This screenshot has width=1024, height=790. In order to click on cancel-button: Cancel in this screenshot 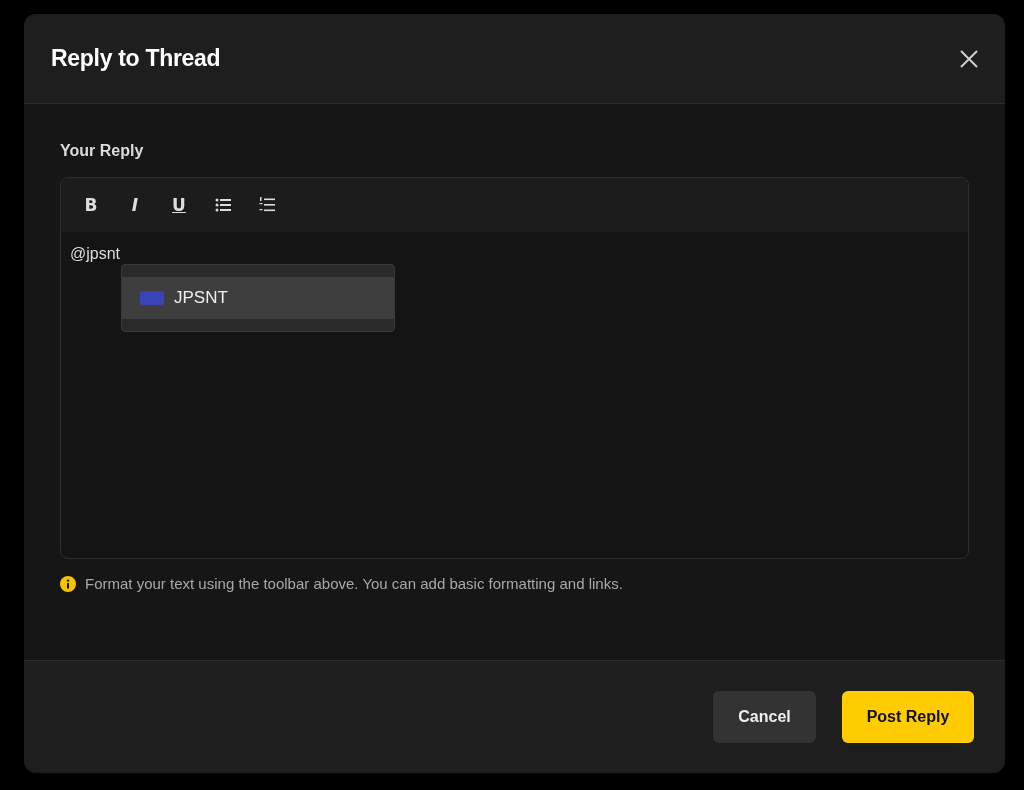, I will do `click(764, 717)`.